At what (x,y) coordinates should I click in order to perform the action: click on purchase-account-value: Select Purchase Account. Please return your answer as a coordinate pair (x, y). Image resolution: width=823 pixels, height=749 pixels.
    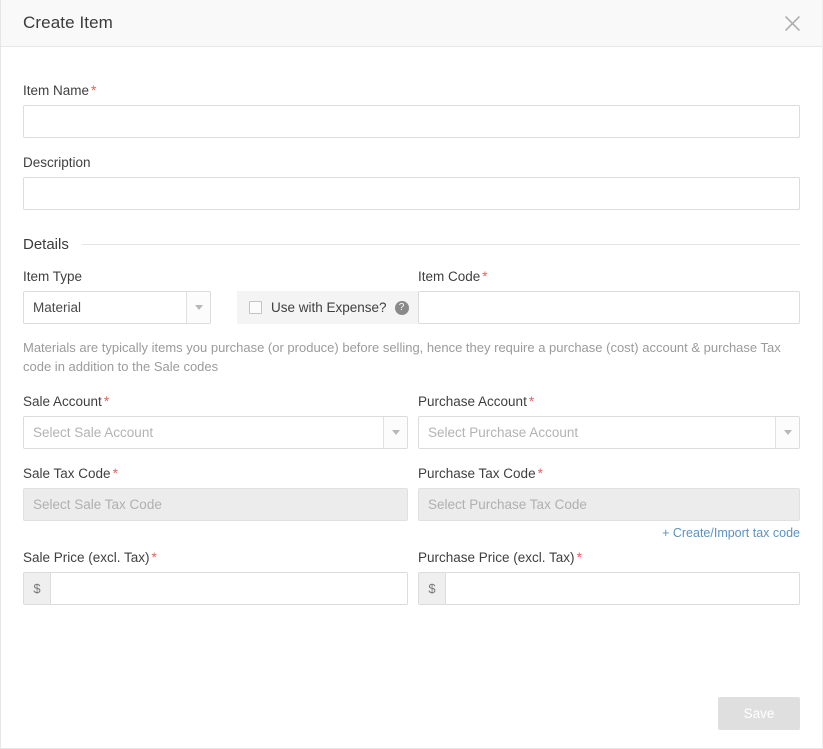
    Looking at the image, I should click on (503, 432).